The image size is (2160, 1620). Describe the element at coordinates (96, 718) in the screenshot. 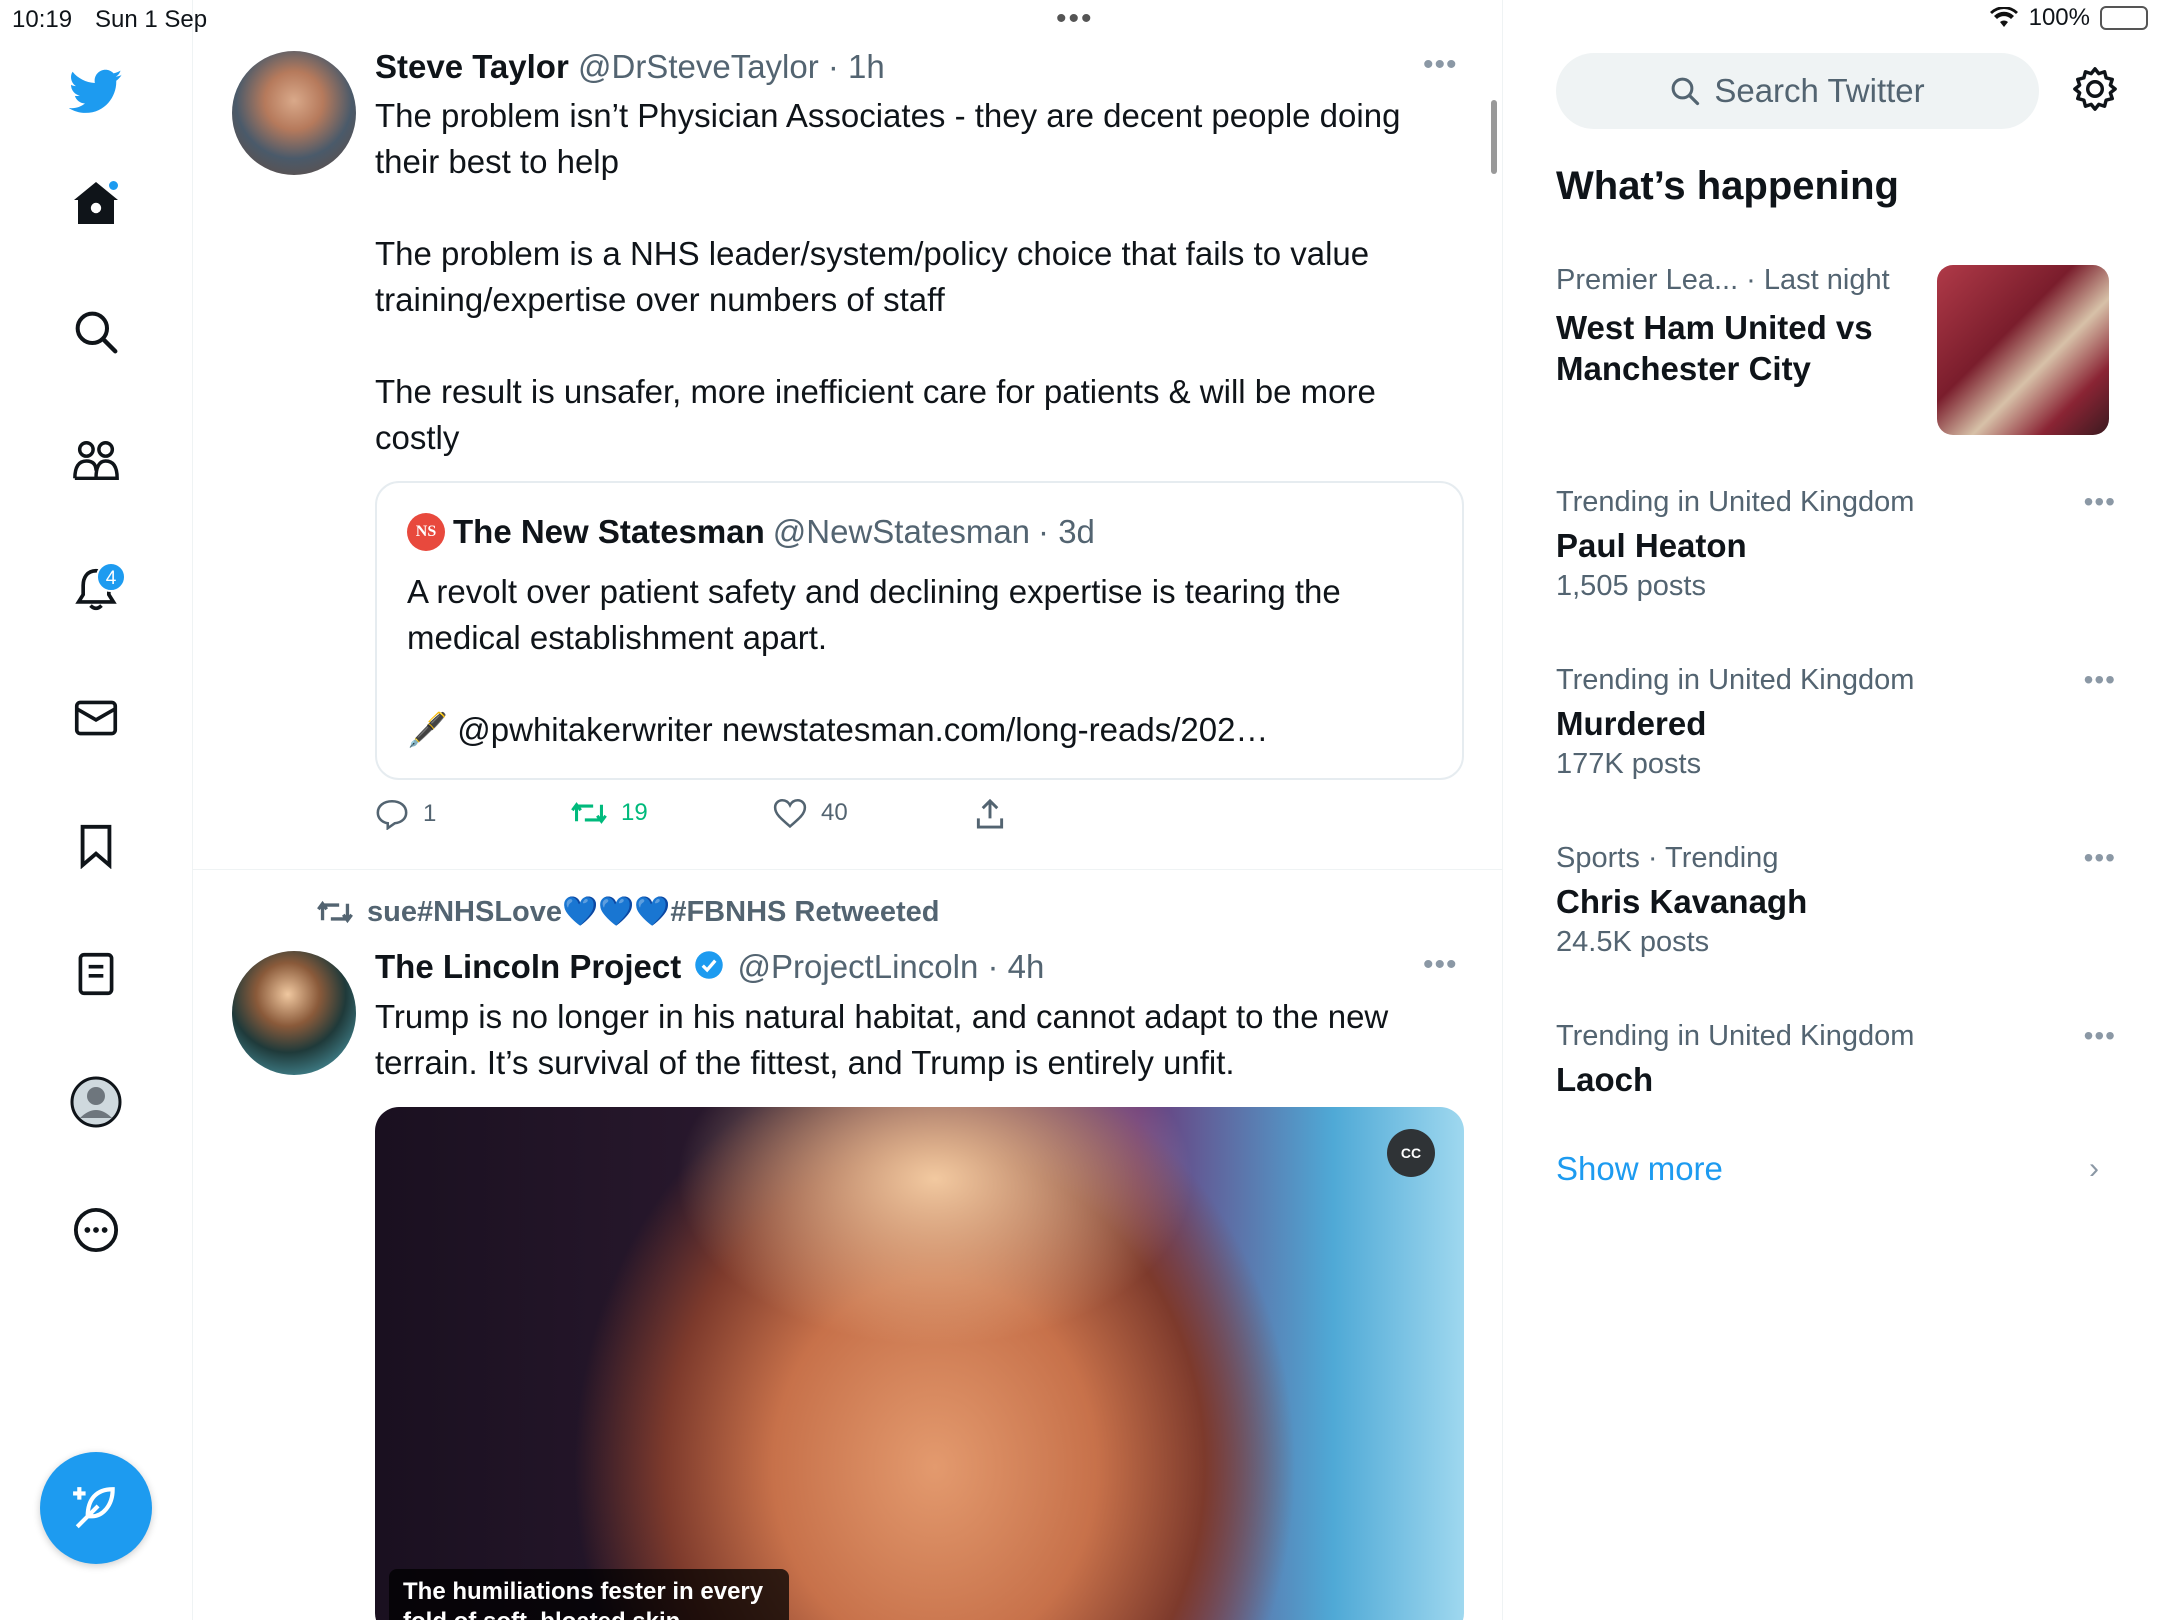

I see `messages-envelope-icon` at that location.